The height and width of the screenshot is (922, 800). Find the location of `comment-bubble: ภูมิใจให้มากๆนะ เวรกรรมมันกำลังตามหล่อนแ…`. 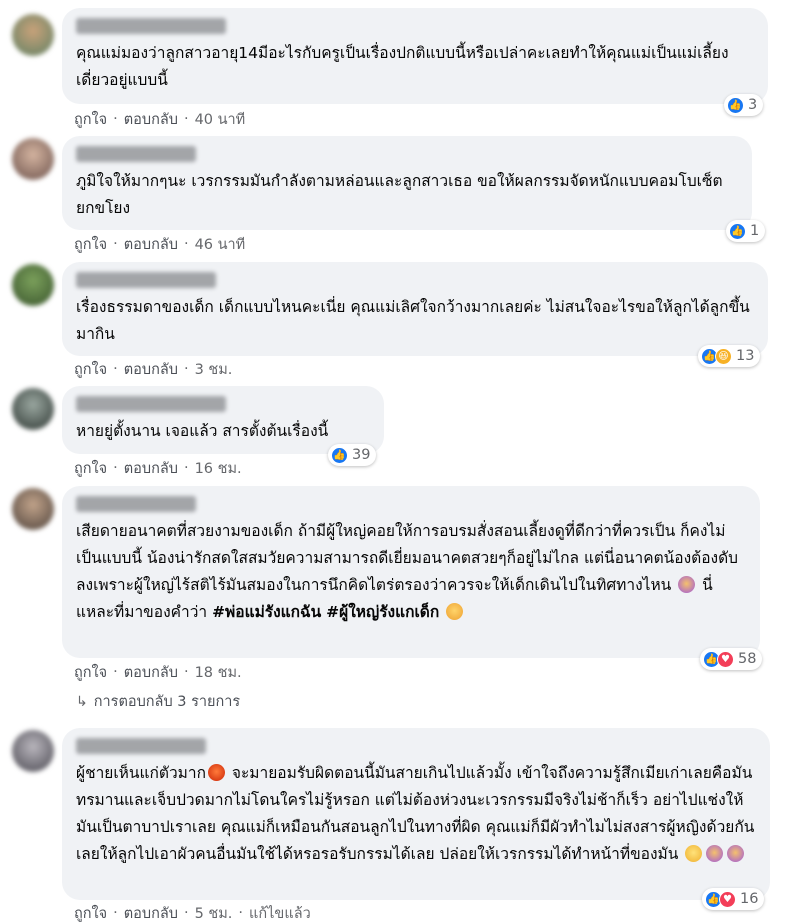

comment-bubble: ภูมิใจให้มากๆนะ เวรกรรมมันกำลังตามหล่อนแ… is located at coordinates (407, 183).